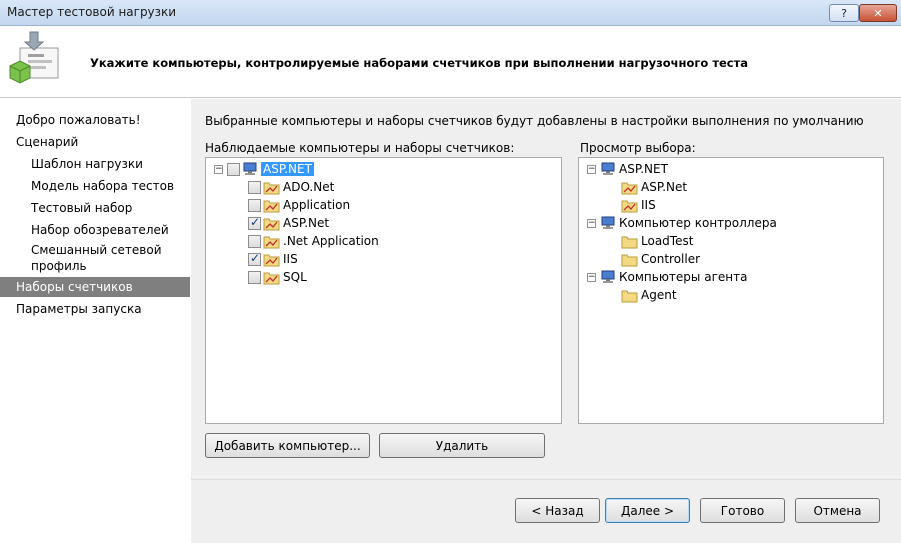  I want to click on preview-leaf-loadtest: LoadTest, so click(657, 241).